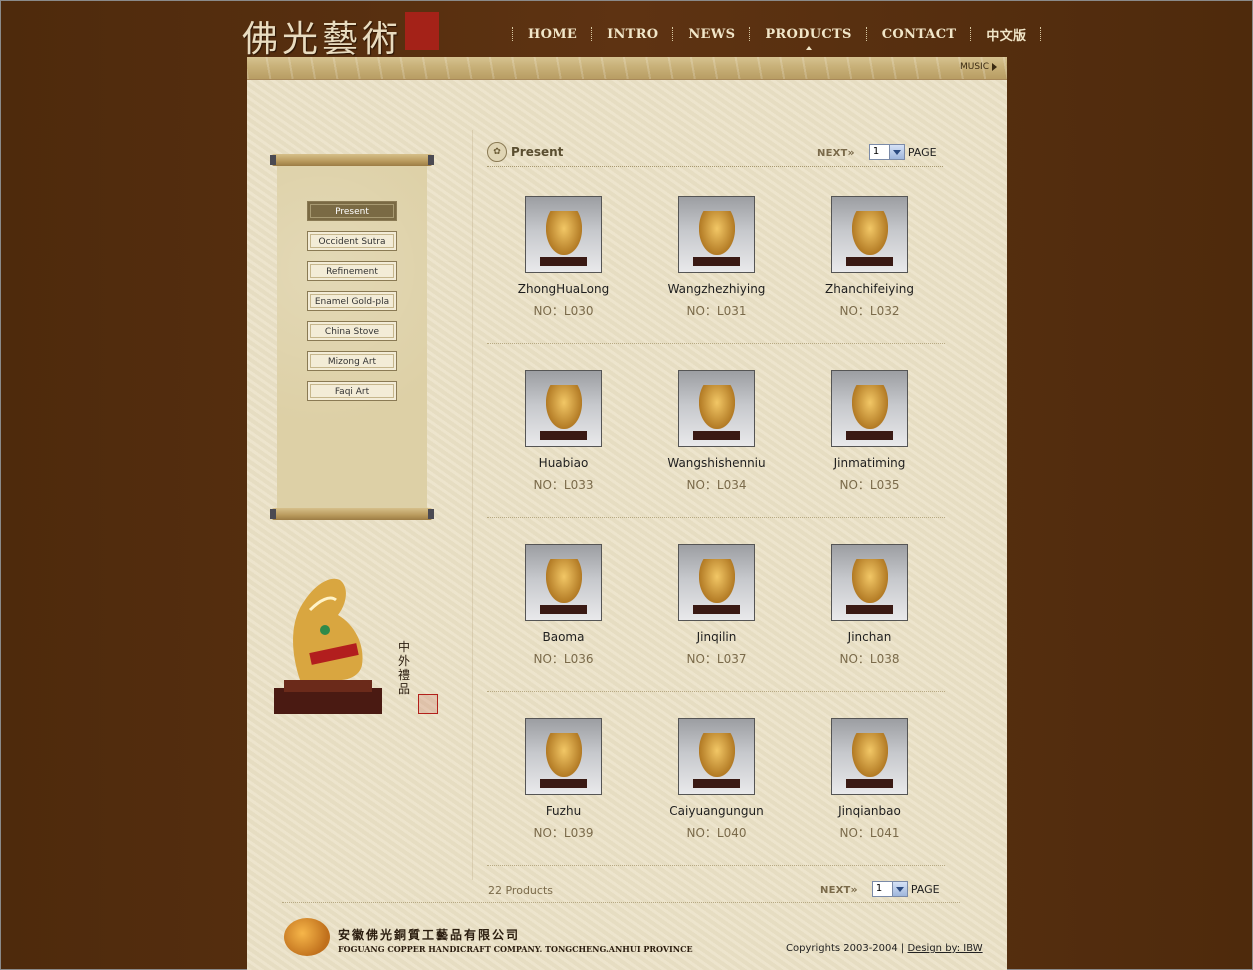 Image resolution: width=1253 pixels, height=970 pixels. What do you see at coordinates (352, 514) in the screenshot?
I see `scroll-roller-bottom` at bounding box center [352, 514].